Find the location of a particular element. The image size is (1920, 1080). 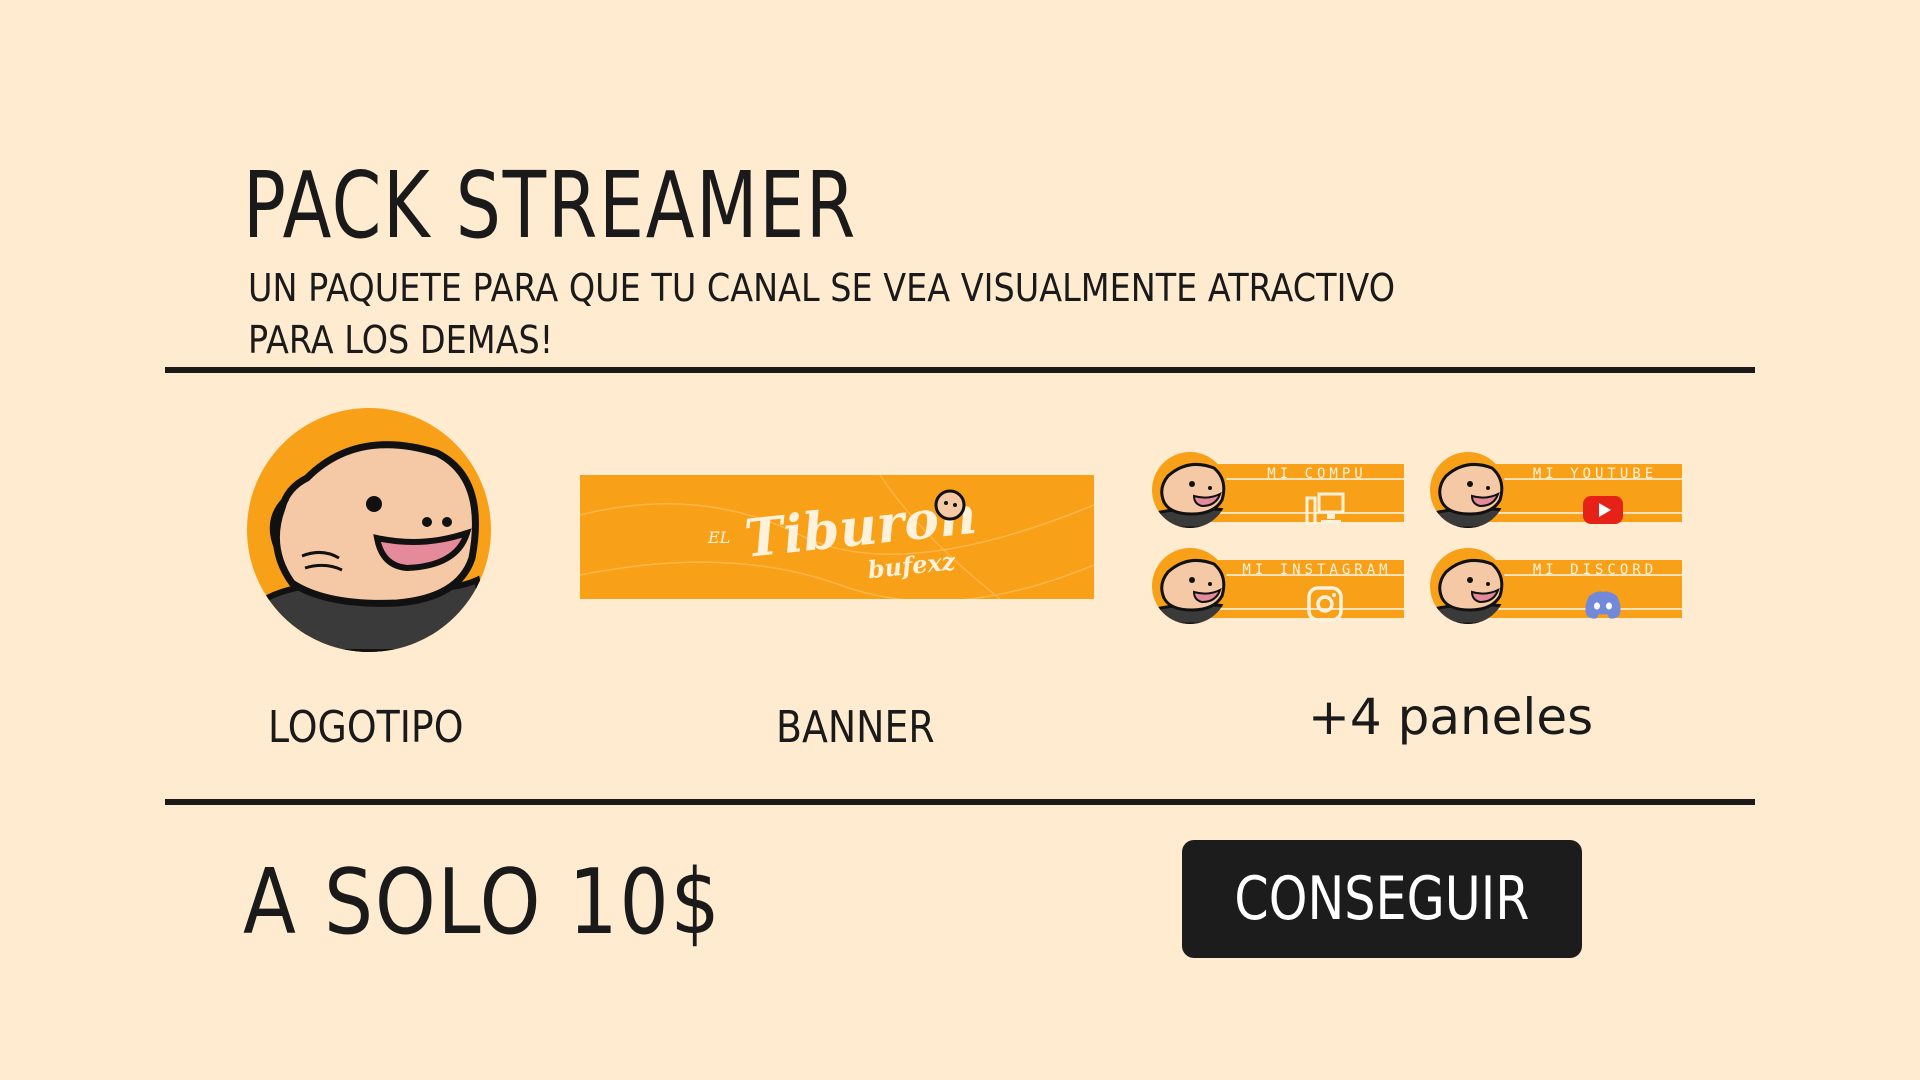

discord-icon is located at coordinates (1603, 605).